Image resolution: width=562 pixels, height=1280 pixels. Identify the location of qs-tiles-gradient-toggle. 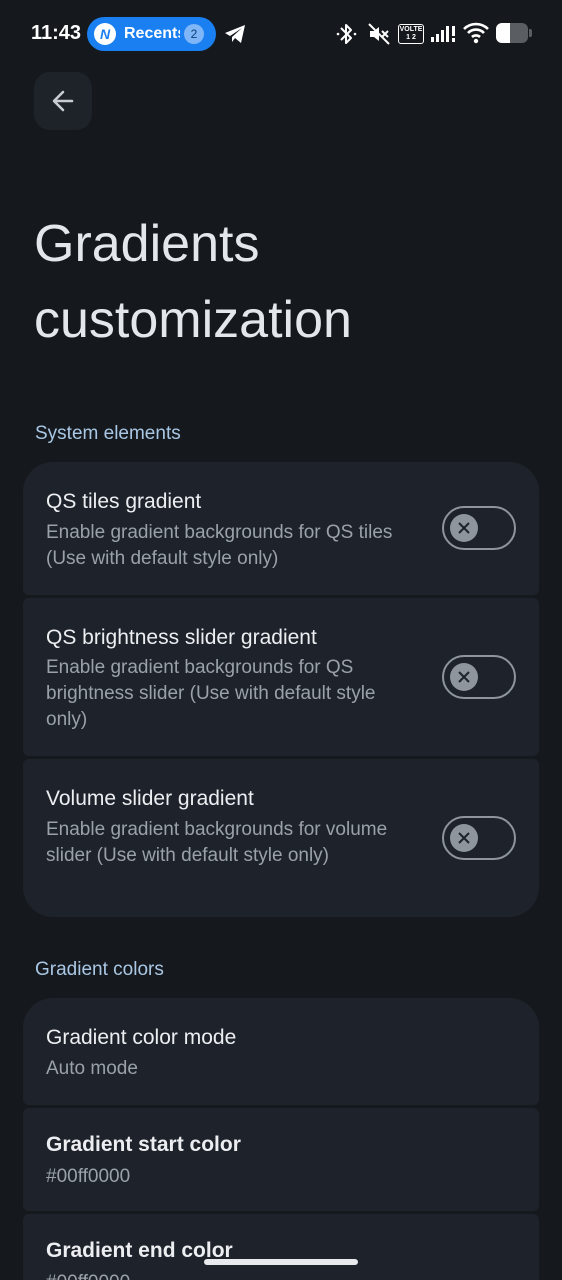
(479, 528).